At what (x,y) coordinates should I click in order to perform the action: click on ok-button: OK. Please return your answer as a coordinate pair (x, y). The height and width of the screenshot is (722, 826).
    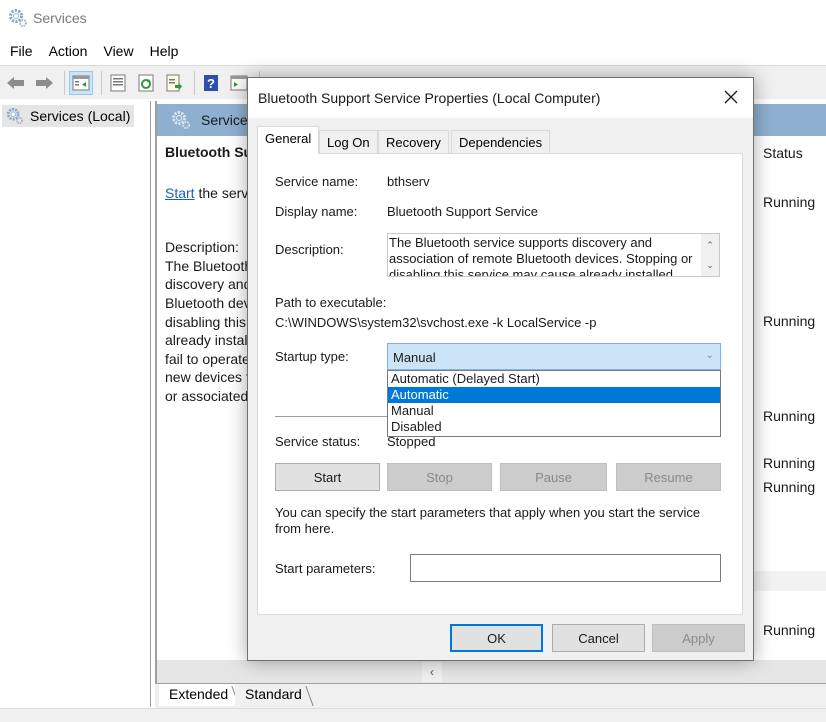
    Looking at the image, I should click on (496, 638).